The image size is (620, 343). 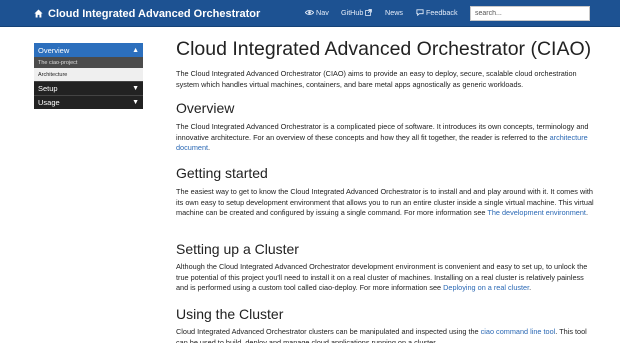 I want to click on sidebar-item-architecture: Architecture, so click(x=88, y=74).